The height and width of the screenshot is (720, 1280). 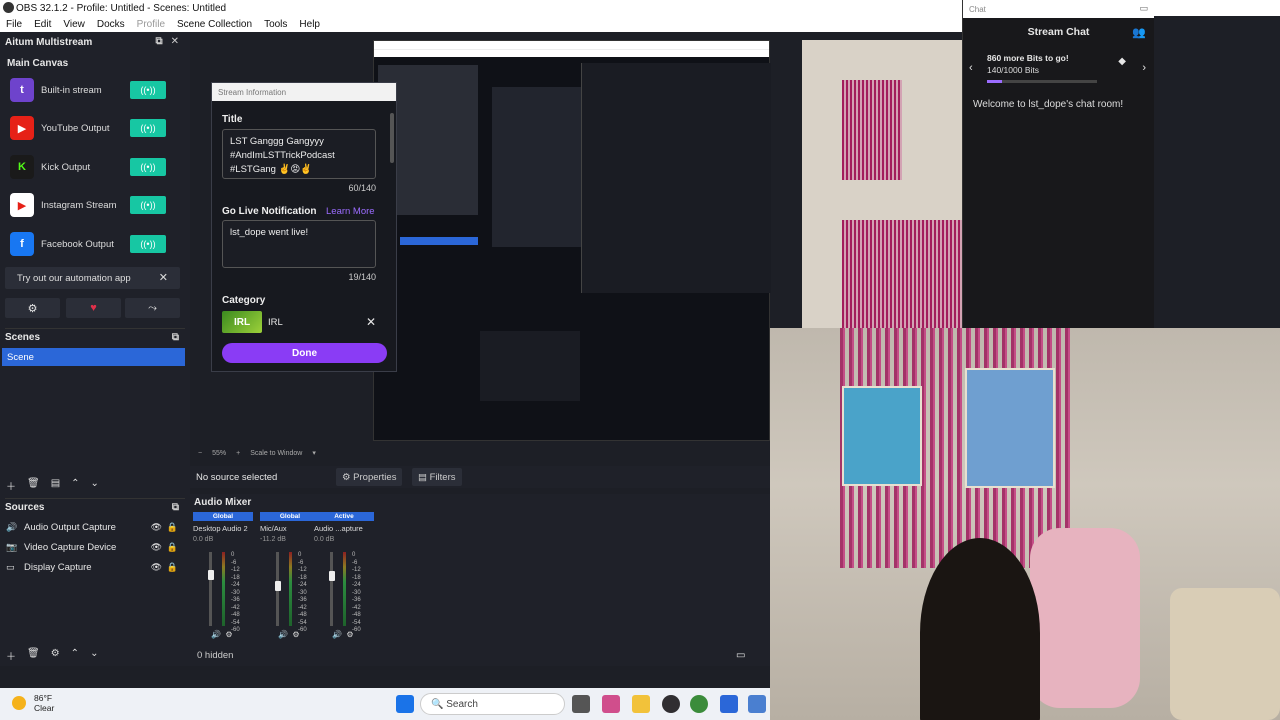 I want to click on task-view-icon, so click(x=581, y=704).